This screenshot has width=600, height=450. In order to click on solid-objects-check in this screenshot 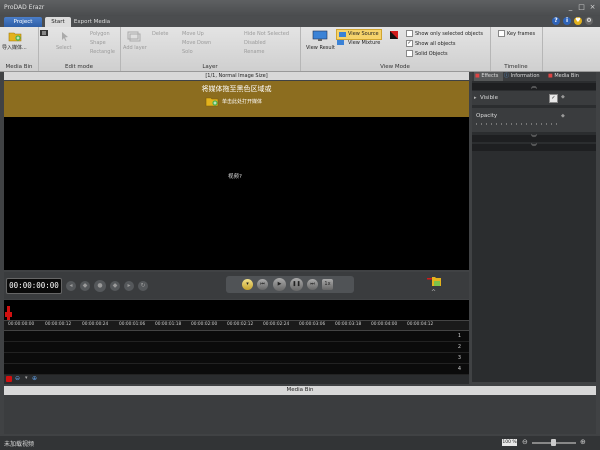, I will do `click(409, 53)`.